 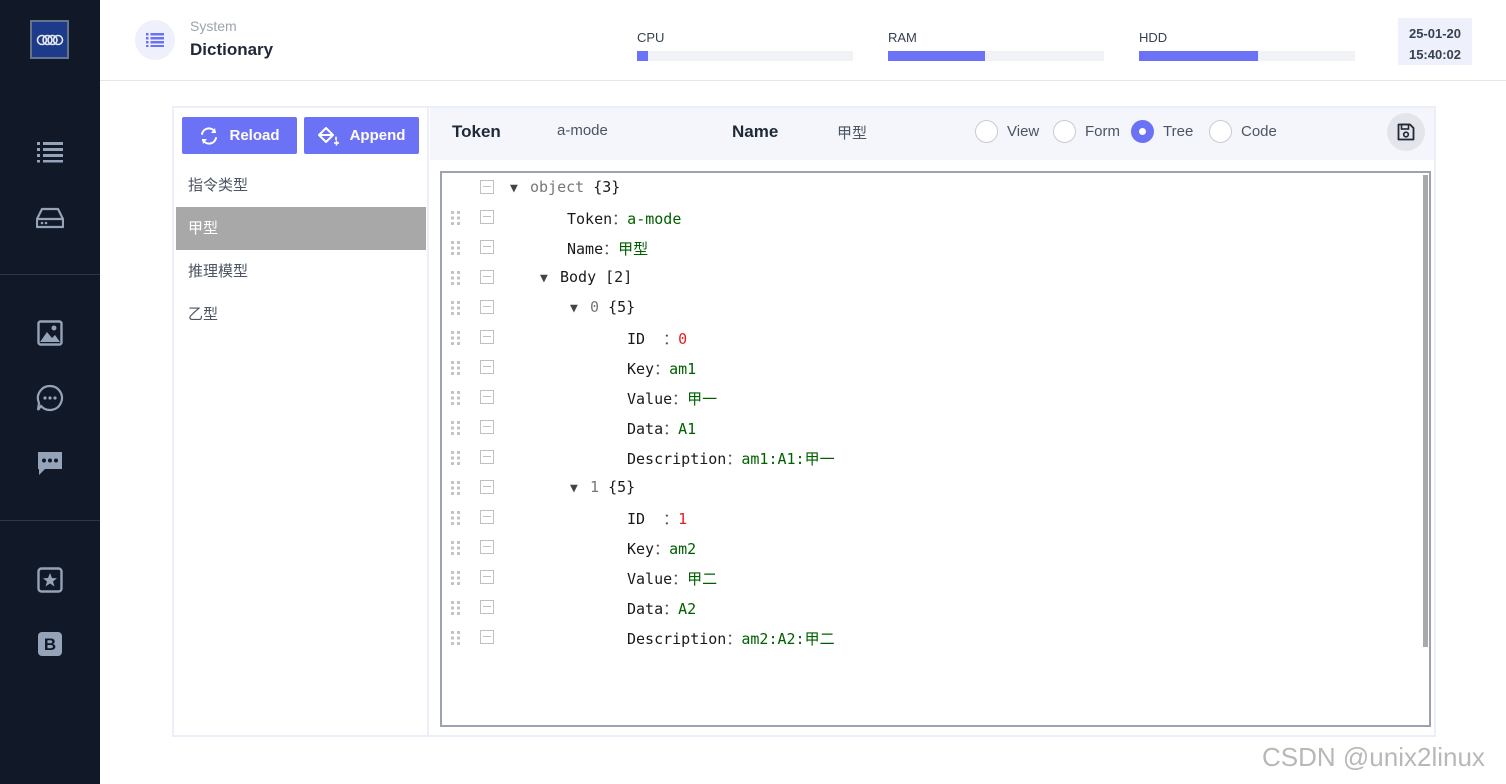 I want to click on list-item: 指令类型, so click(x=301, y=185).